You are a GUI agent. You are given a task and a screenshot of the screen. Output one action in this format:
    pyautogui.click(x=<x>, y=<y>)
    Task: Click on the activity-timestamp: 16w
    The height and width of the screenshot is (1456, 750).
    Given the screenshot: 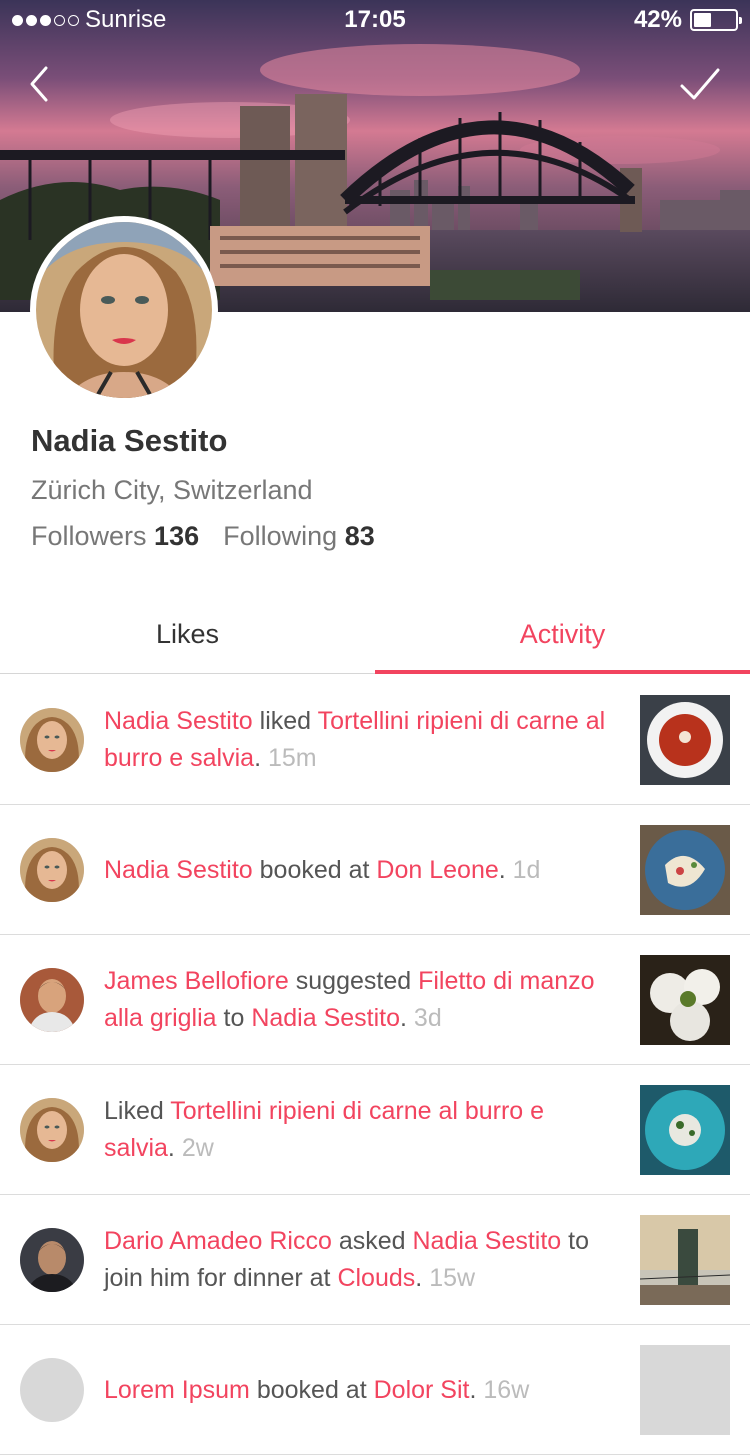 What is the action you would take?
    pyautogui.click(x=506, y=1389)
    